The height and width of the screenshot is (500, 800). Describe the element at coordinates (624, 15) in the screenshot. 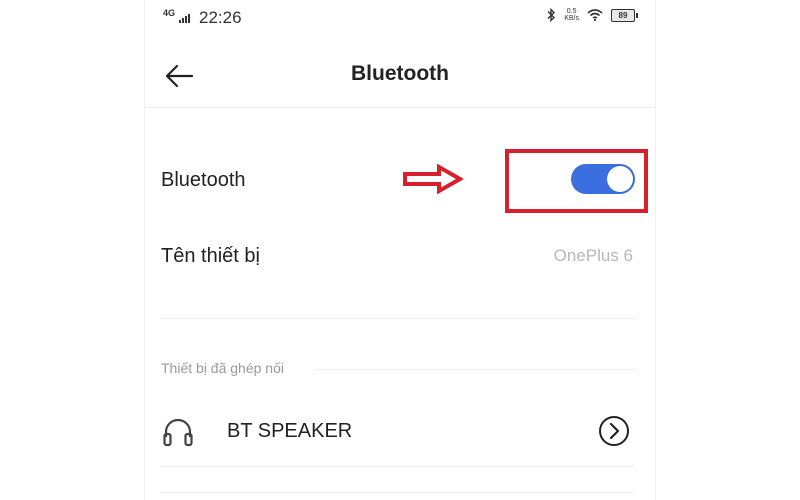

I see `battery-indicator: 89` at that location.